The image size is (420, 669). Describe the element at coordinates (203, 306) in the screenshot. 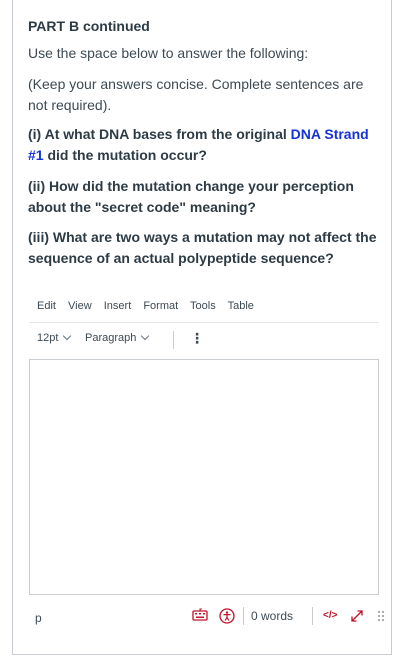

I see `menu-tools: Tools` at that location.